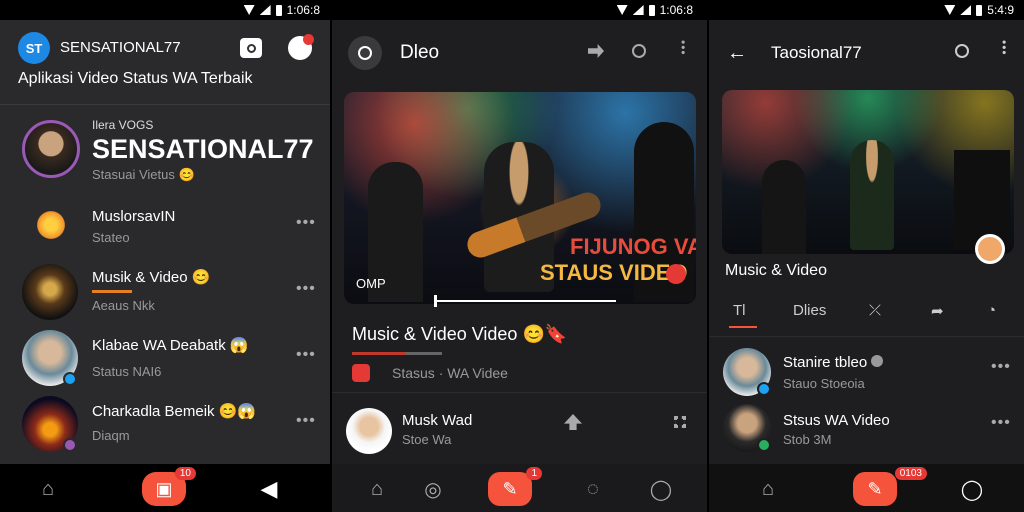 The height and width of the screenshot is (512, 1024). What do you see at coordinates (979, 10) in the screenshot?
I see `battery-icon` at bounding box center [979, 10].